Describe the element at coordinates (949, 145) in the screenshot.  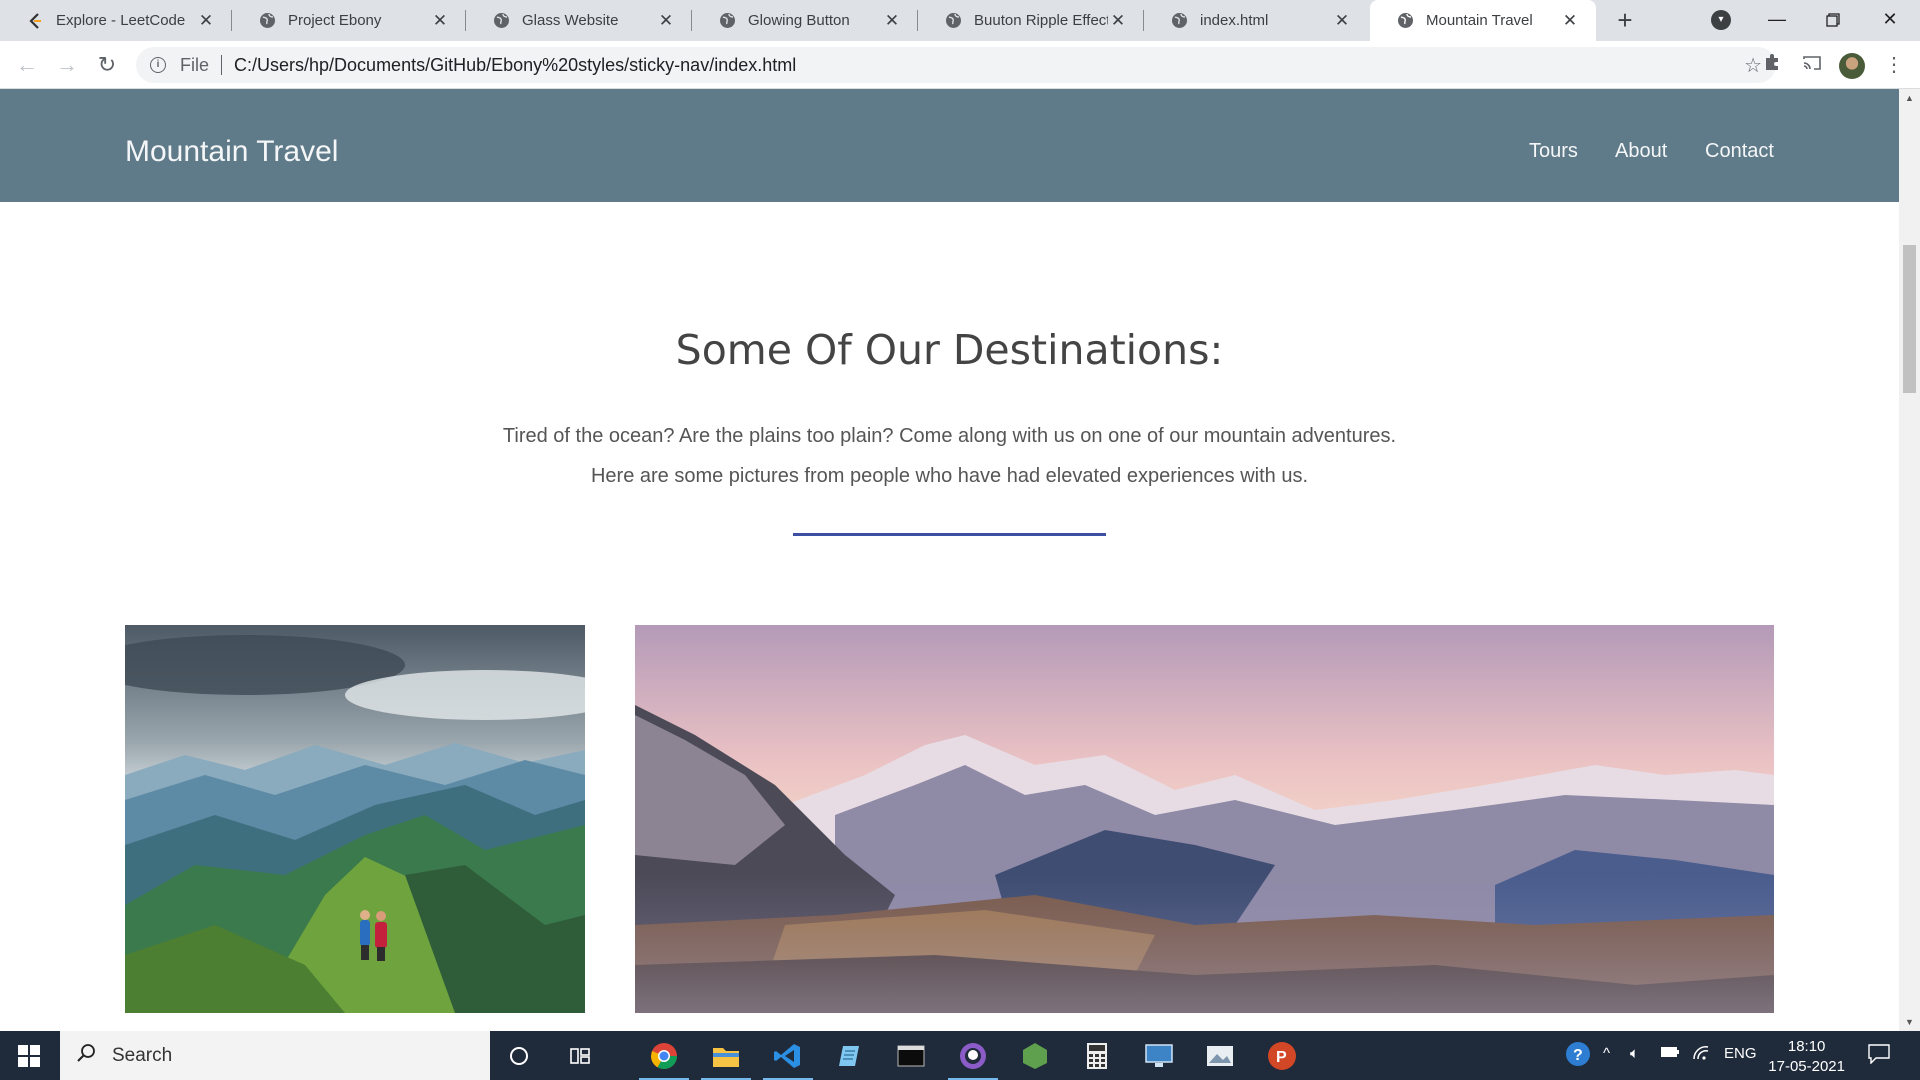
I see `site-navbar: Mountain Travel Tours About Contact` at that location.